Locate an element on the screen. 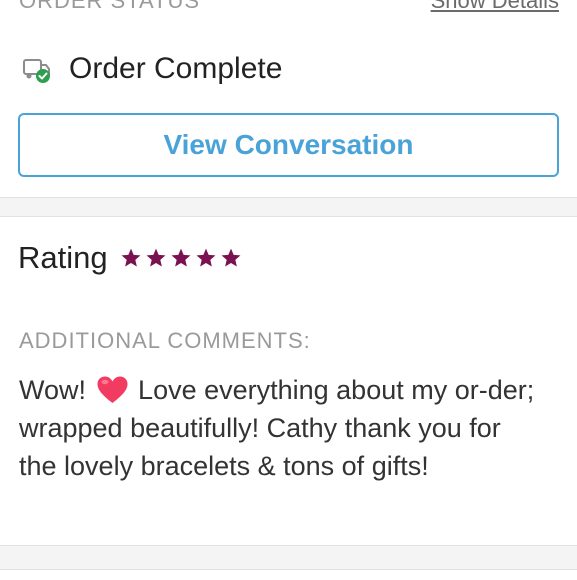 This screenshot has height=580, width=577. rating-label: Rating is located at coordinates (63, 257).